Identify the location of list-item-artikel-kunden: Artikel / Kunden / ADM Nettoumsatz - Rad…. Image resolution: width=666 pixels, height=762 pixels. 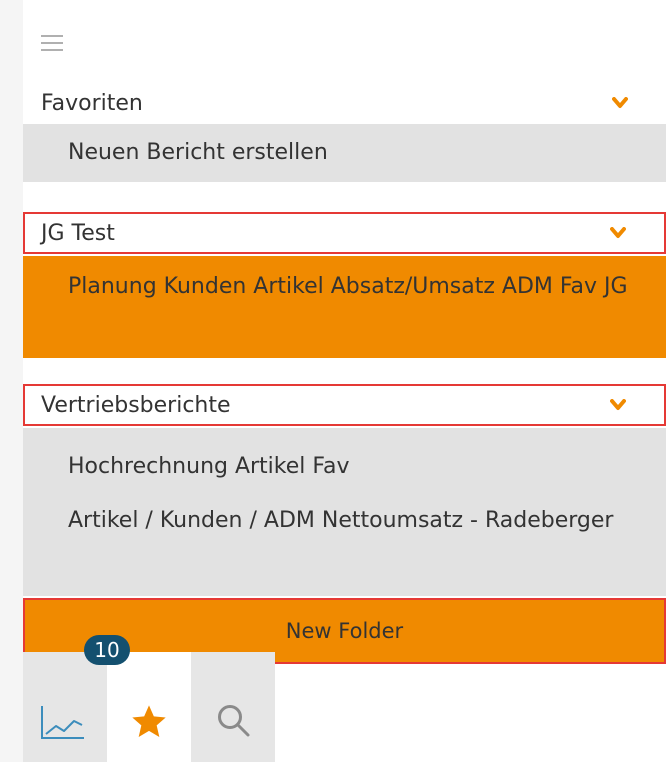
(357, 514).